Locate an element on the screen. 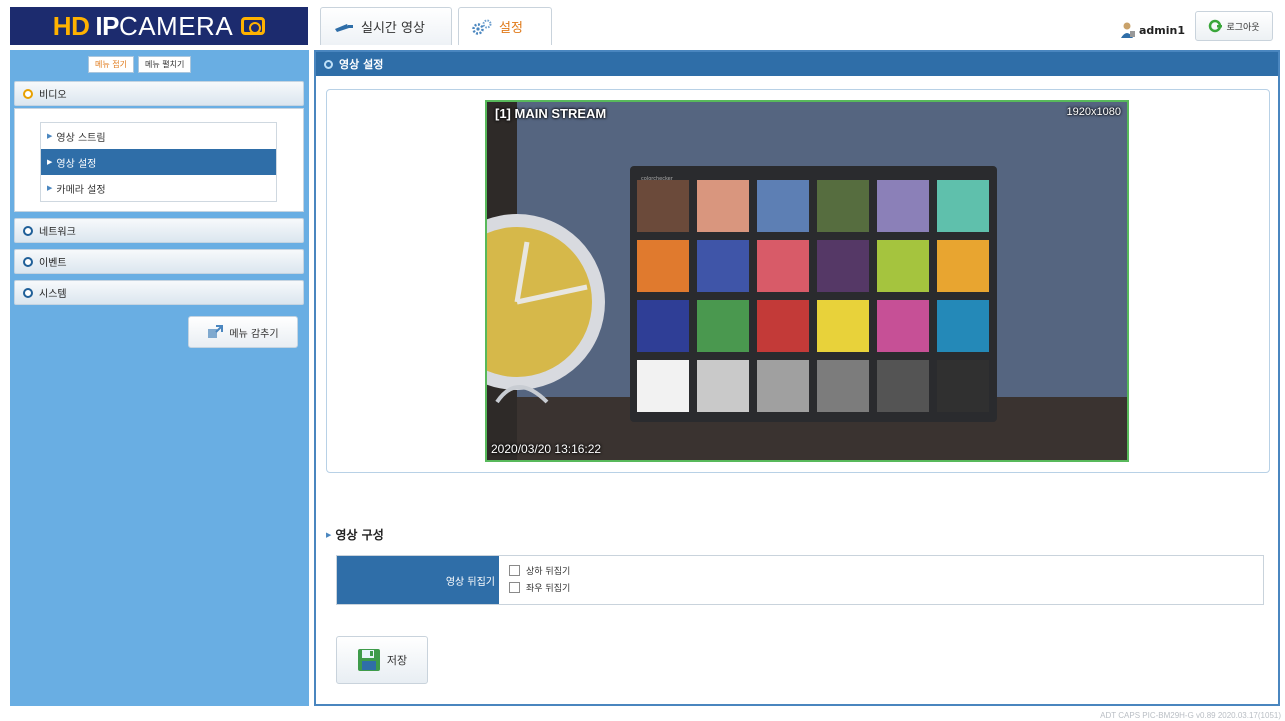 The image size is (1285, 721). sidebar-item-label: 시스템 is located at coordinates (53, 294).